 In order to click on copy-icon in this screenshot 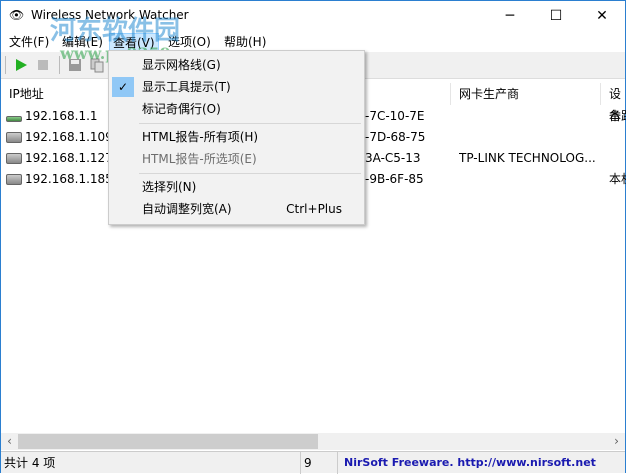, I will do `click(97, 65)`.